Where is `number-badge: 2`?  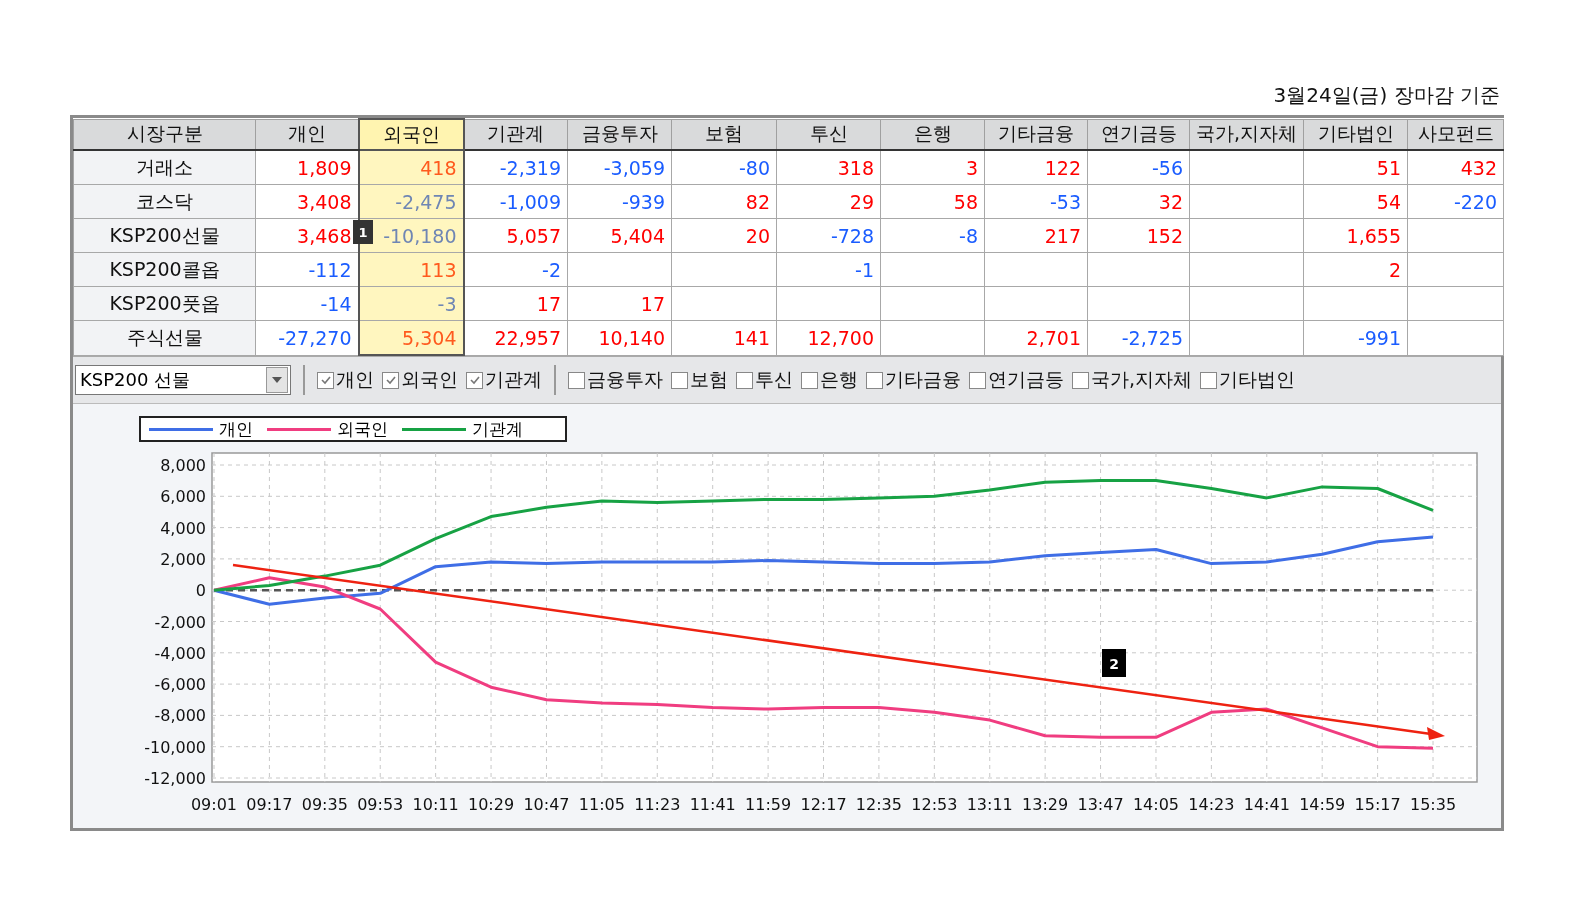
number-badge: 2 is located at coordinates (1114, 663).